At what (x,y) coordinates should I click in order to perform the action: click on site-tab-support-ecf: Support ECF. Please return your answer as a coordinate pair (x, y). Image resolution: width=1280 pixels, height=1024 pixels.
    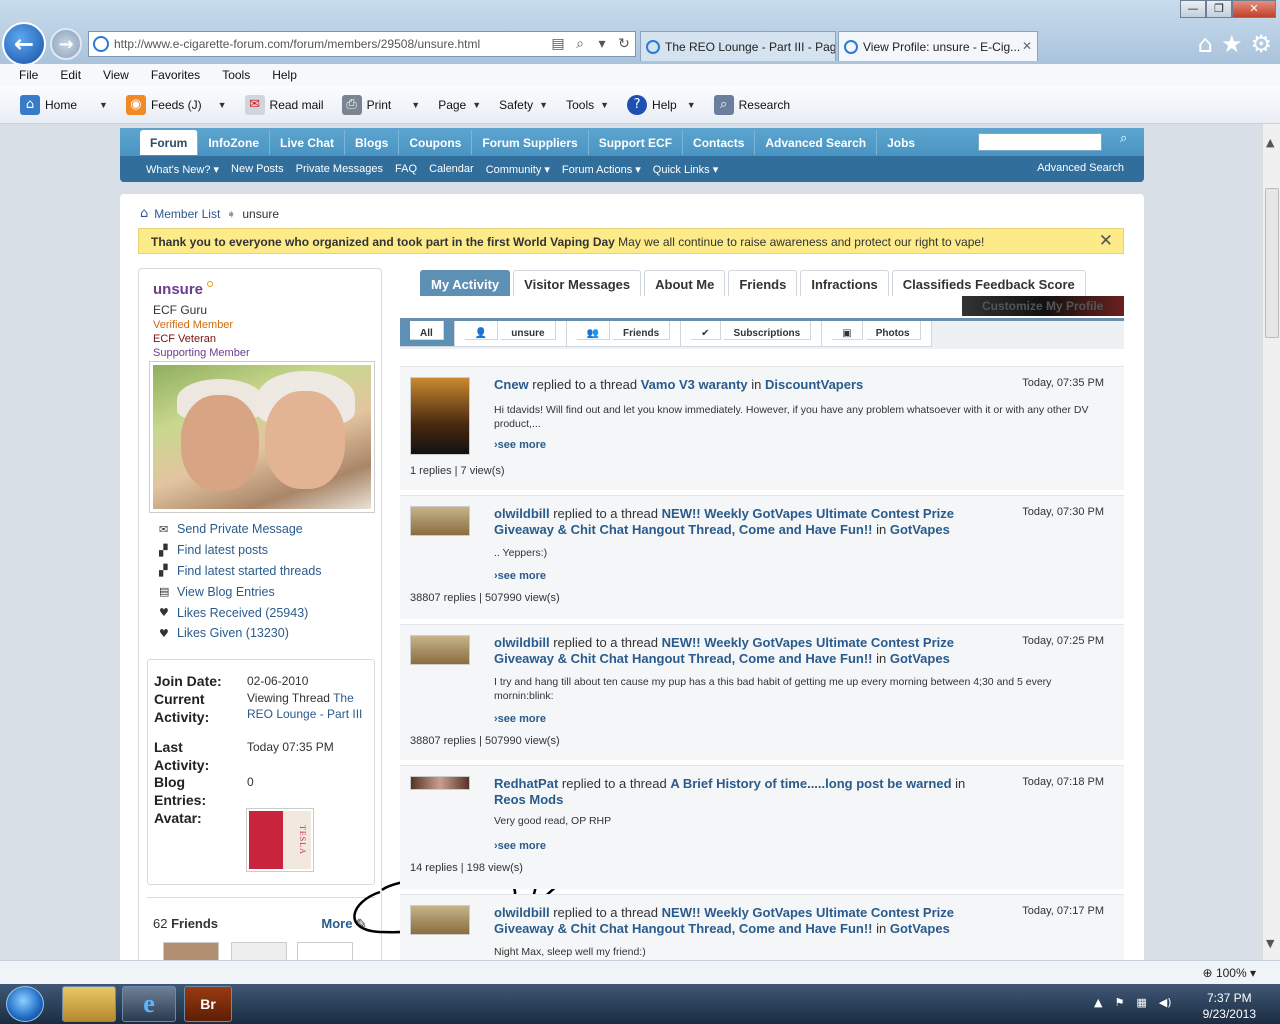
    Looking at the image, I should click on (636, 142).